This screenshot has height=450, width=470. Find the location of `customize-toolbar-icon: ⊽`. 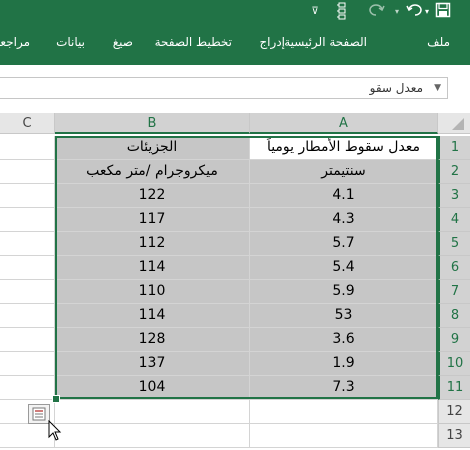

customize-toolbar-icon: ⊽ is located at coordinates (315, 12).